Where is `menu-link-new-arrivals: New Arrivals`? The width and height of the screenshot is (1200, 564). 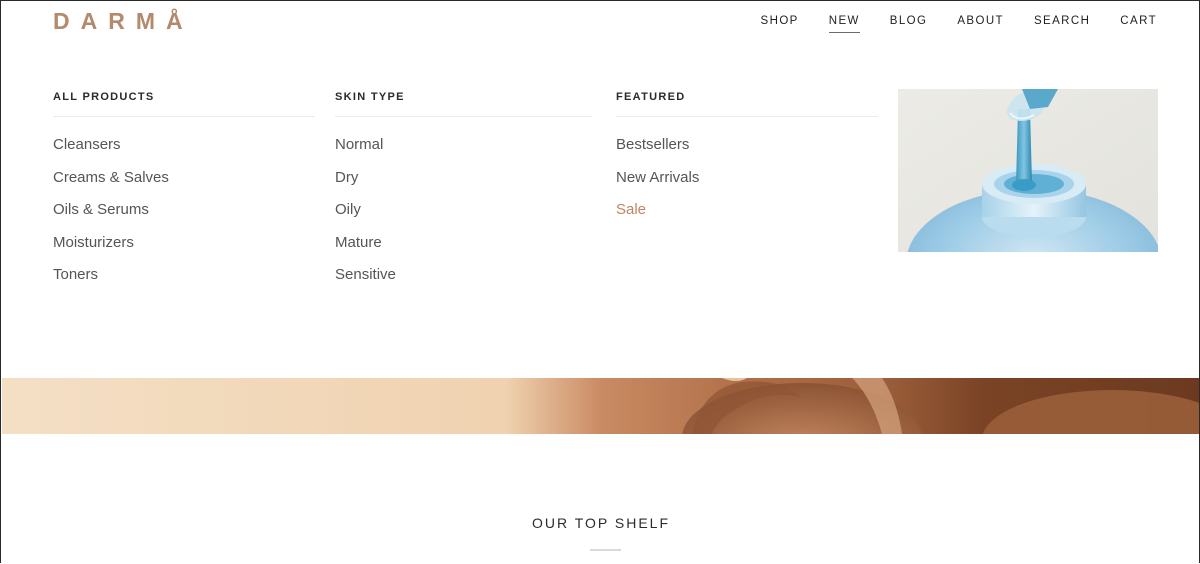 menu-link-new-arrivals: New Arrivals is located at coordinates (747, 178).